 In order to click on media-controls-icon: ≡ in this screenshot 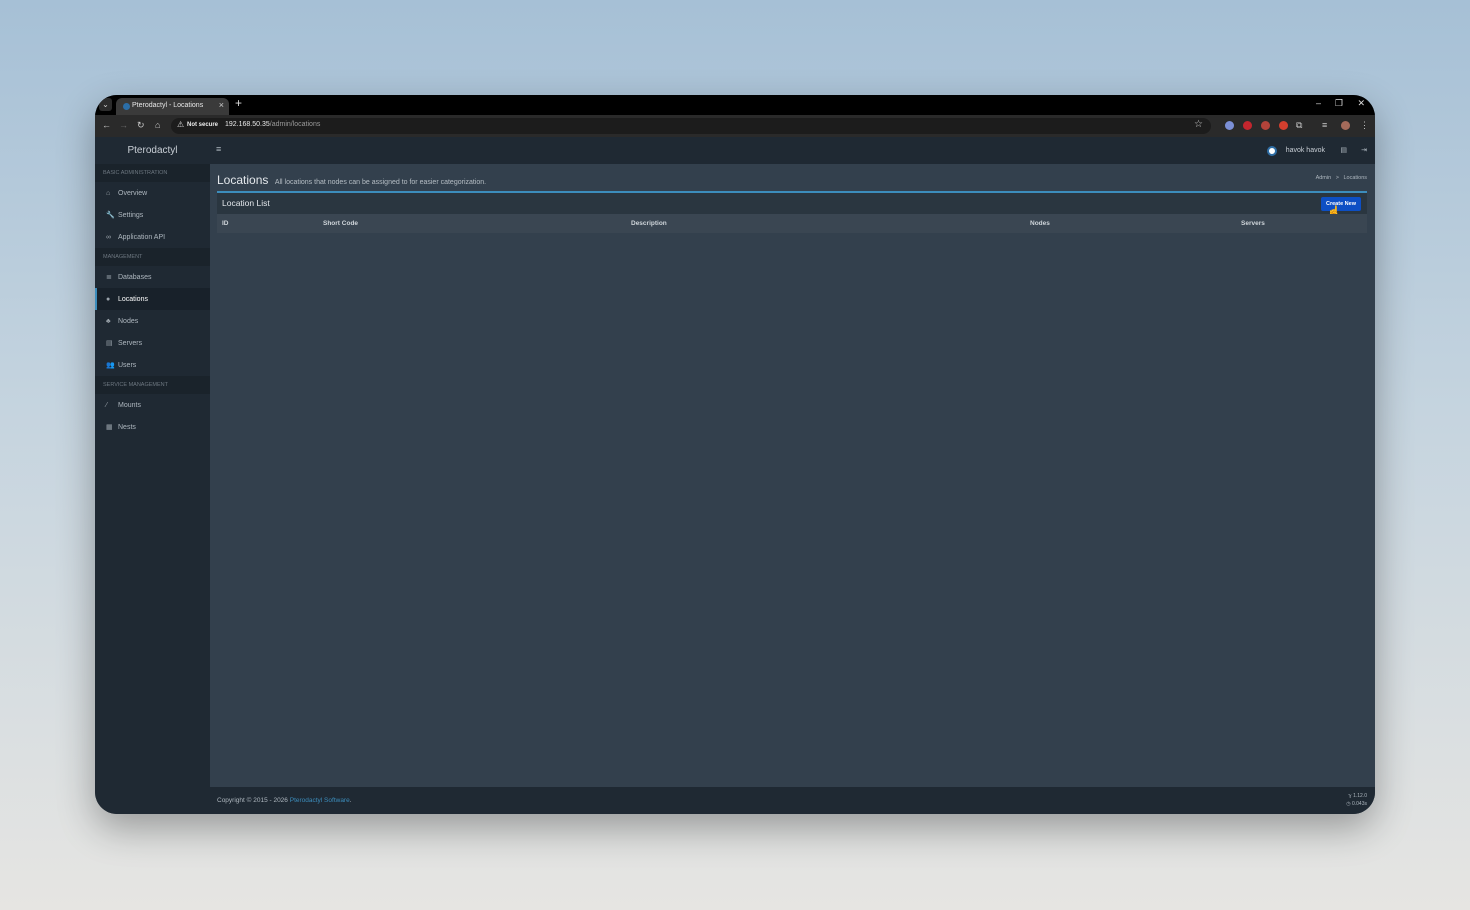, I will do `click(1324, 125)`.